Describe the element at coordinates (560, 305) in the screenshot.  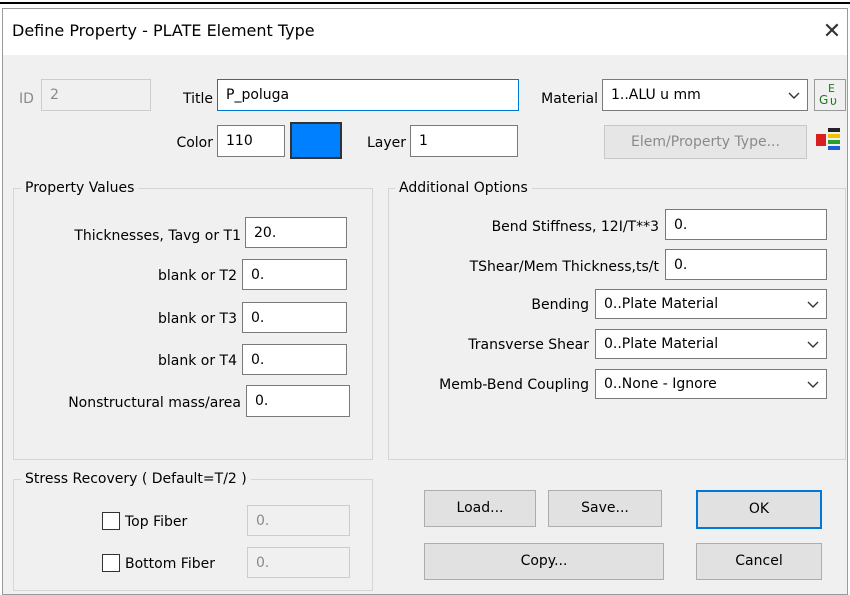
I see `bending-label: Bending` at that location.